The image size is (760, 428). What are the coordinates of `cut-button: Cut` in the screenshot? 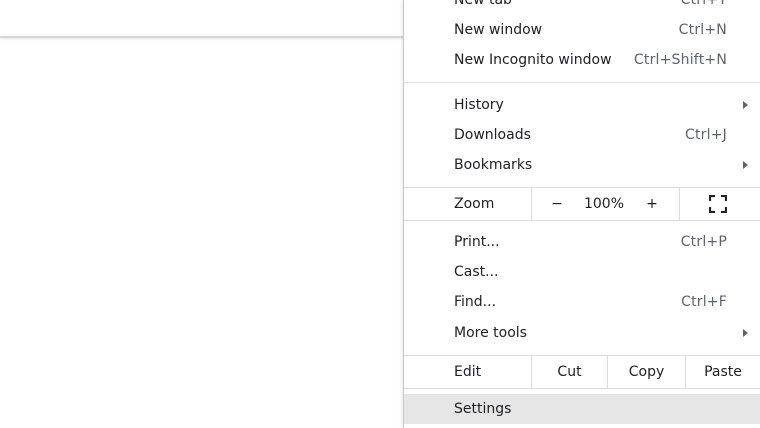 It's located at (569, 372).